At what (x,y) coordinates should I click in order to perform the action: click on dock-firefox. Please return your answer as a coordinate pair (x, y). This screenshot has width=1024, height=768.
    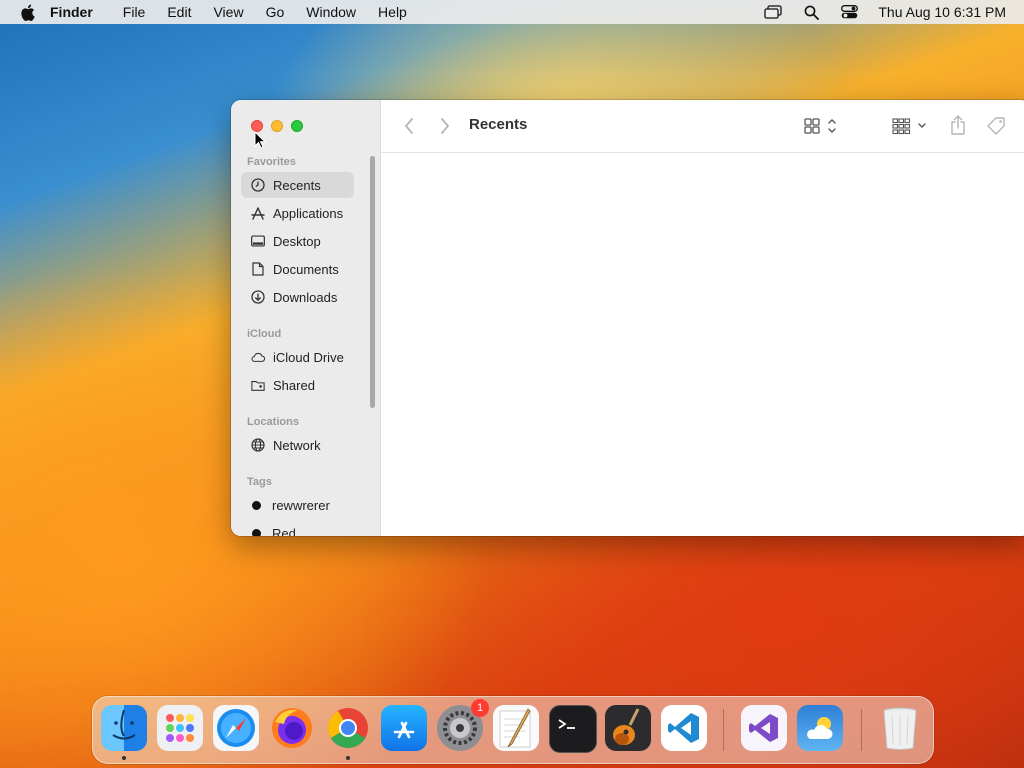
    Looking at the image, I should click on (292, 728).